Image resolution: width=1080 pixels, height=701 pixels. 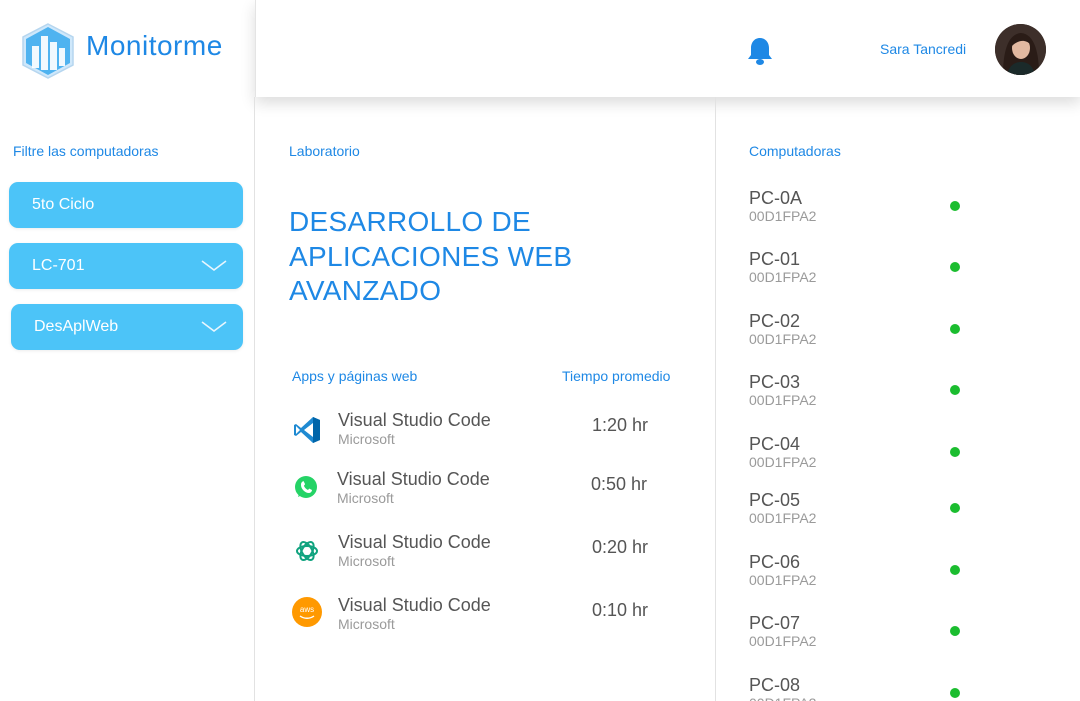 What do you see at coordinates (355, 376) in the screenshot?
I see `column-header-apps: Apps y páginas web` at bounding box center [355, 376].